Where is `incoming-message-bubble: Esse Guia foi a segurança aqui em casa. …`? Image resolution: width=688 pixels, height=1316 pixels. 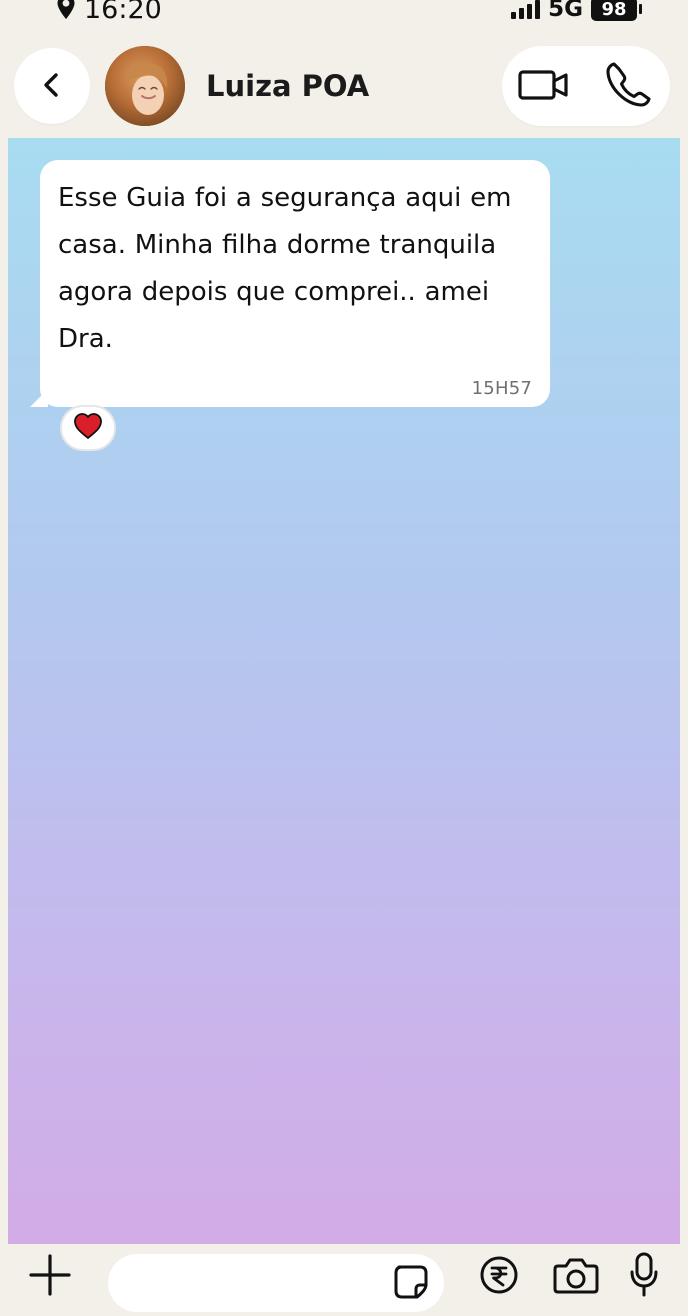 incoming-message-bubble: Esse Guia foi a segurança aqui em casa. … is located at coordinates (295, 283).